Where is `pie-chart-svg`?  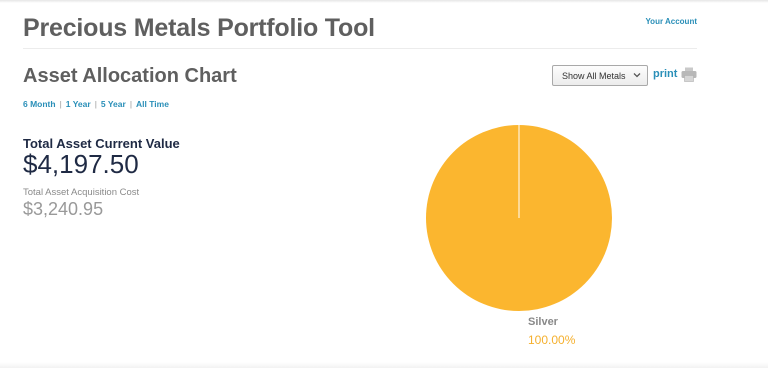 pie-chart-svg is located at coordinates (519, 218).